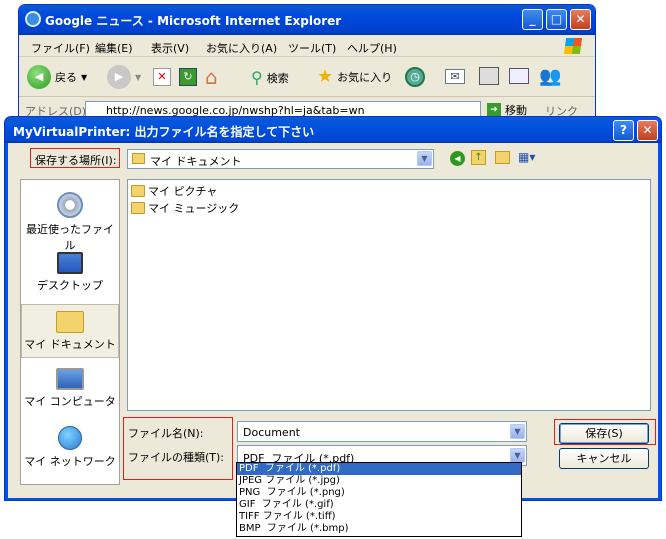 The image size is (666, 539). I want to click on my-network-icon, so click(70, 438).